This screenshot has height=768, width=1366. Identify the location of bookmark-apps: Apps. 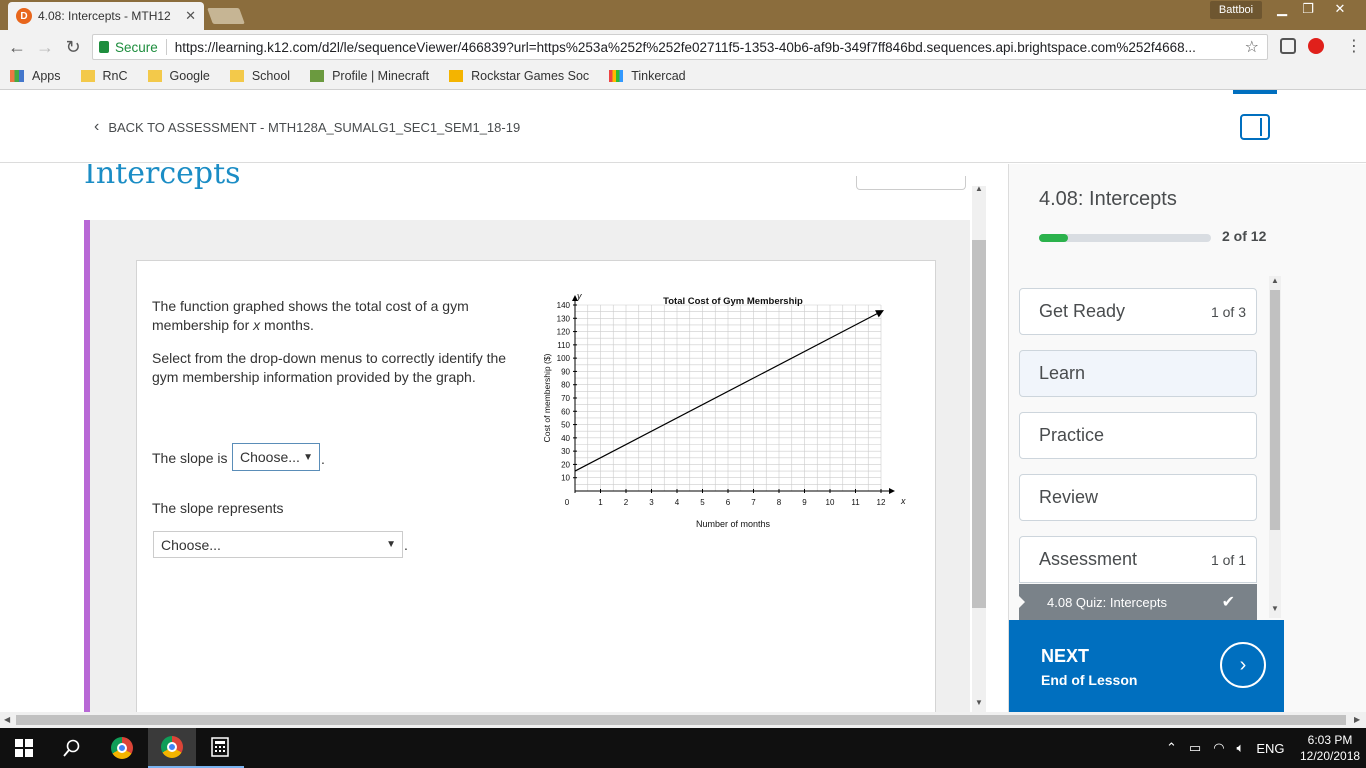
(35, 76).